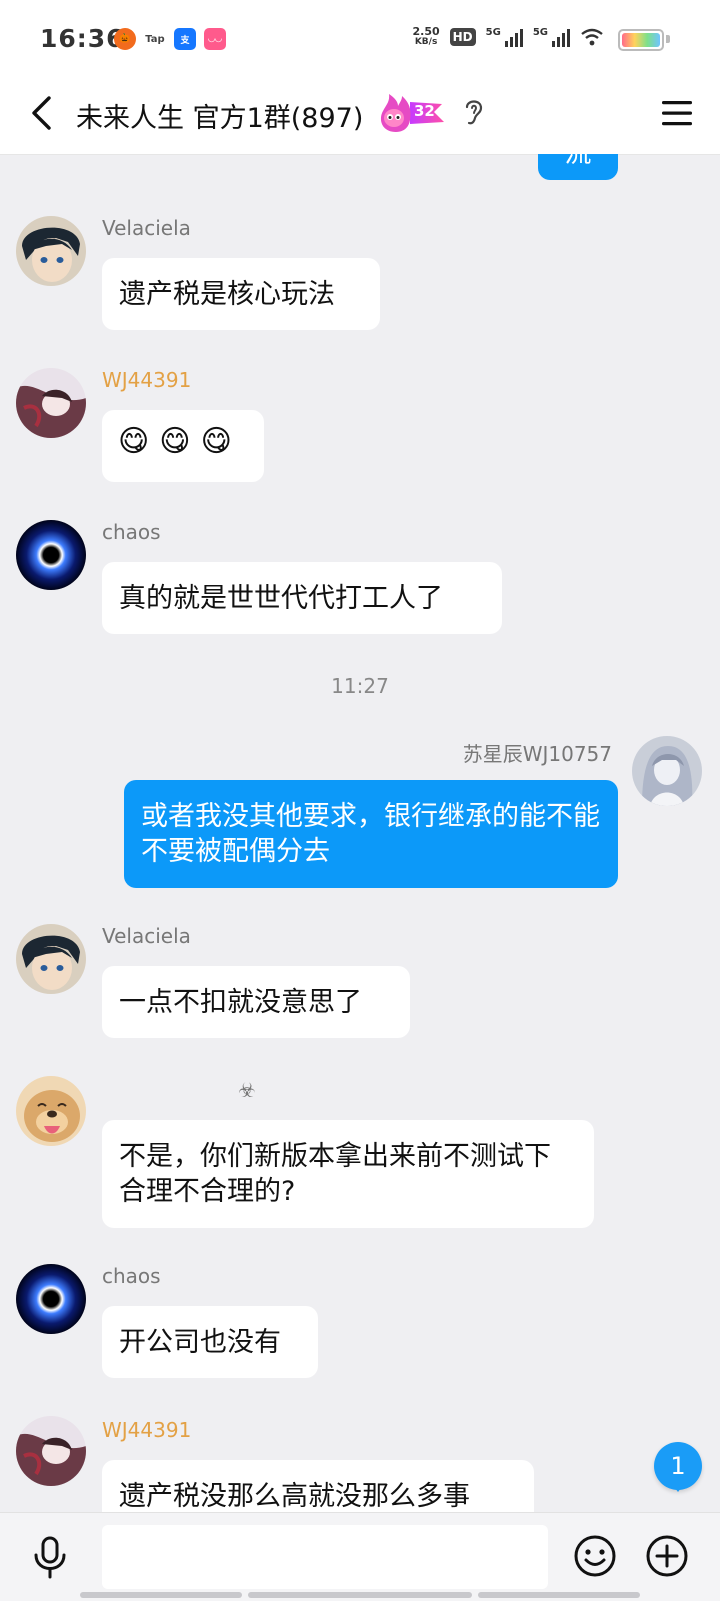 The image size is (720, 1601). I want to click on message-bubble-incoming: 真的就是世世代代打工人了, so click(302, 598).